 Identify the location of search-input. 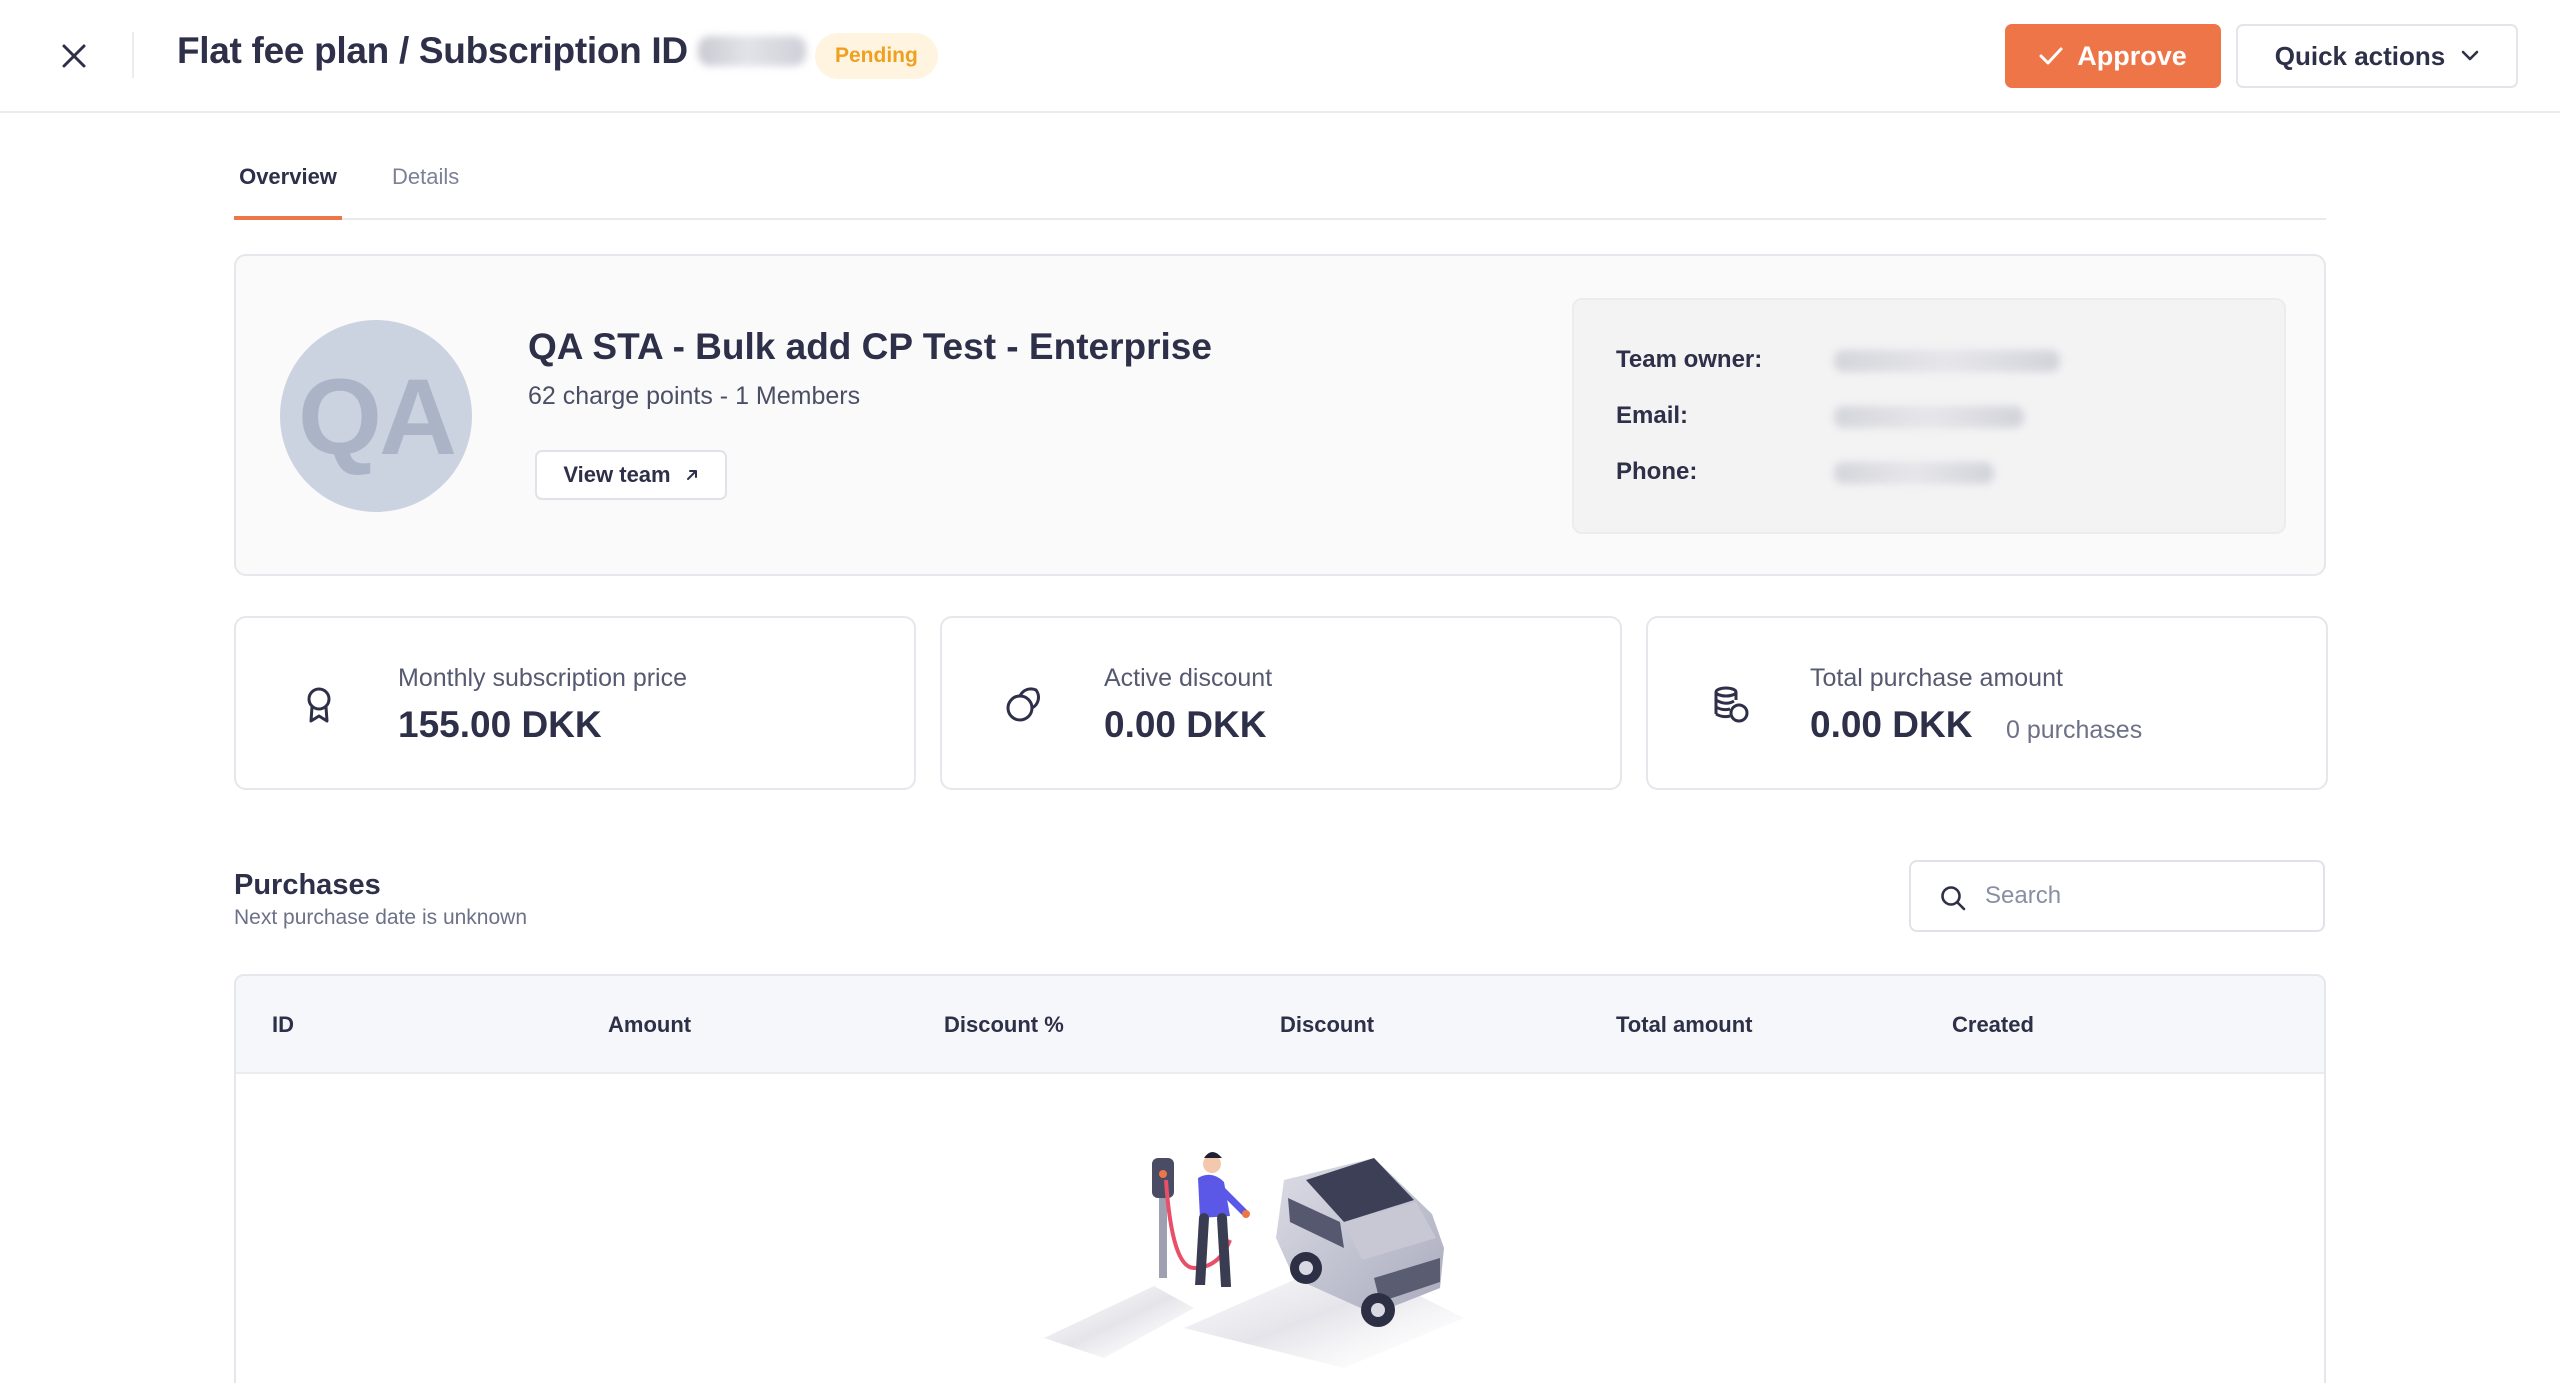
(2145, 896).